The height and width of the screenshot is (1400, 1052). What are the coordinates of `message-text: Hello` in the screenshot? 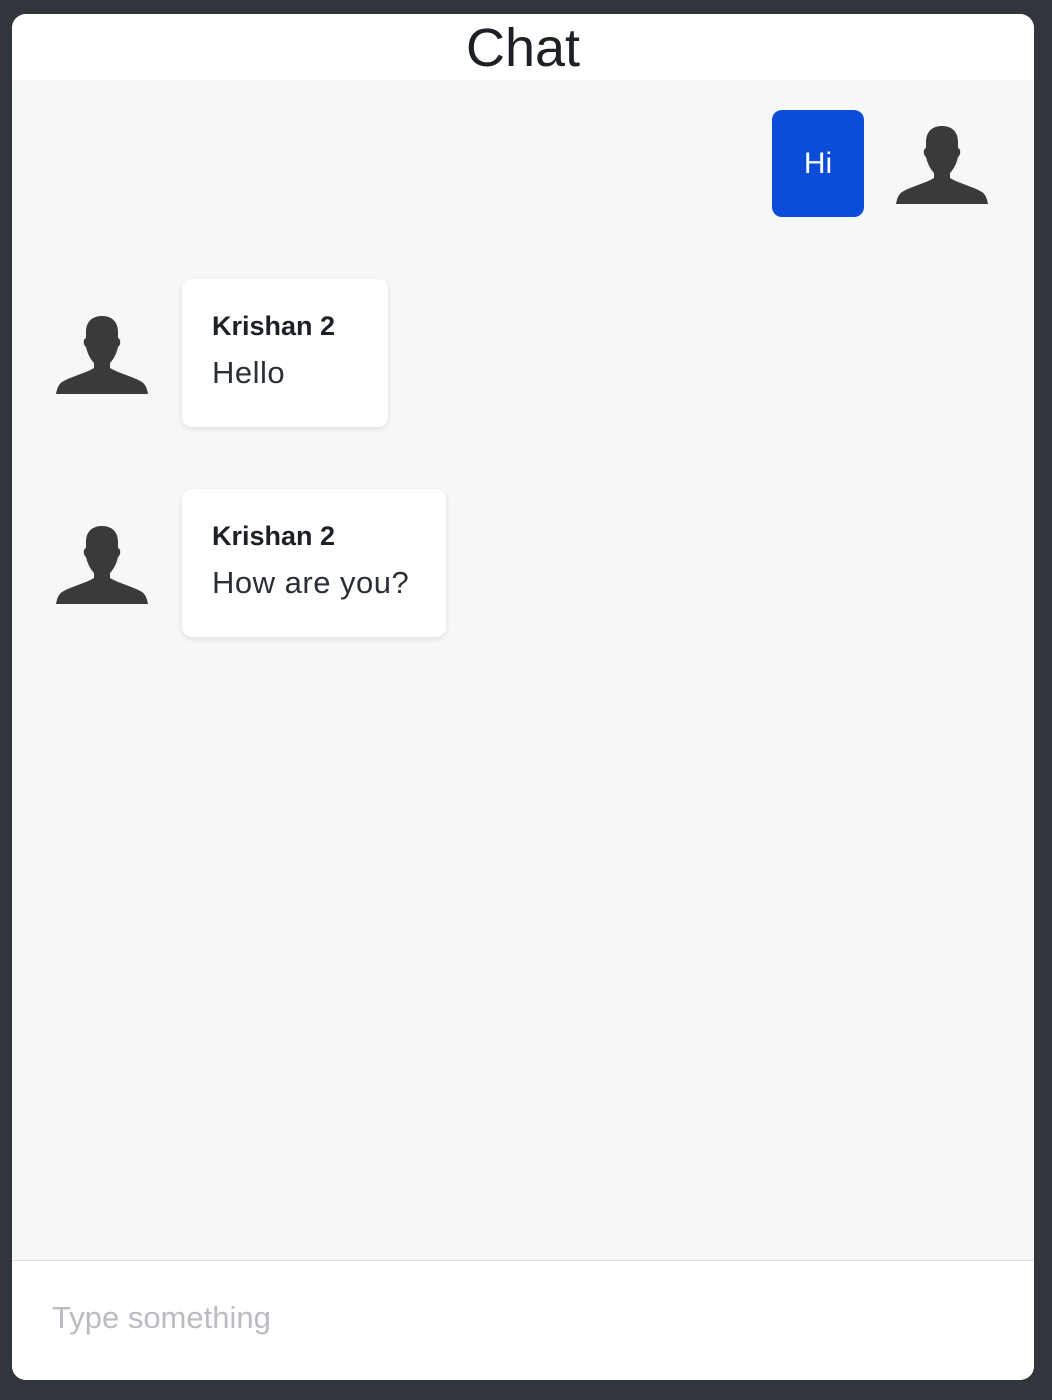 It's located at (249, 372).